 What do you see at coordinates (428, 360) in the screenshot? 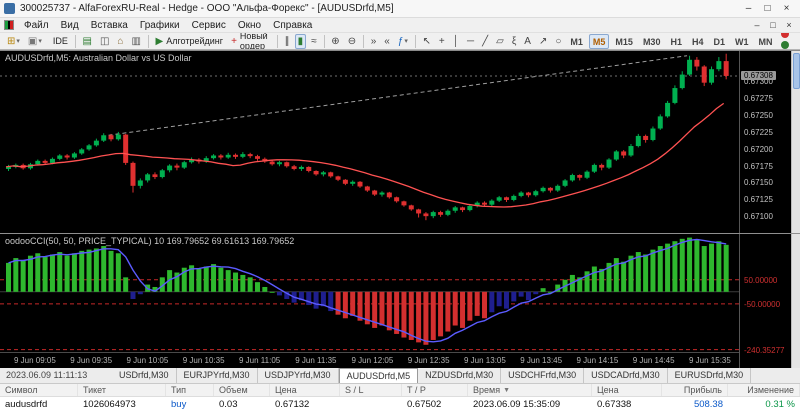
I see `time-axis-label: 9 Jun 12:35` at bounding box center [428, 360].